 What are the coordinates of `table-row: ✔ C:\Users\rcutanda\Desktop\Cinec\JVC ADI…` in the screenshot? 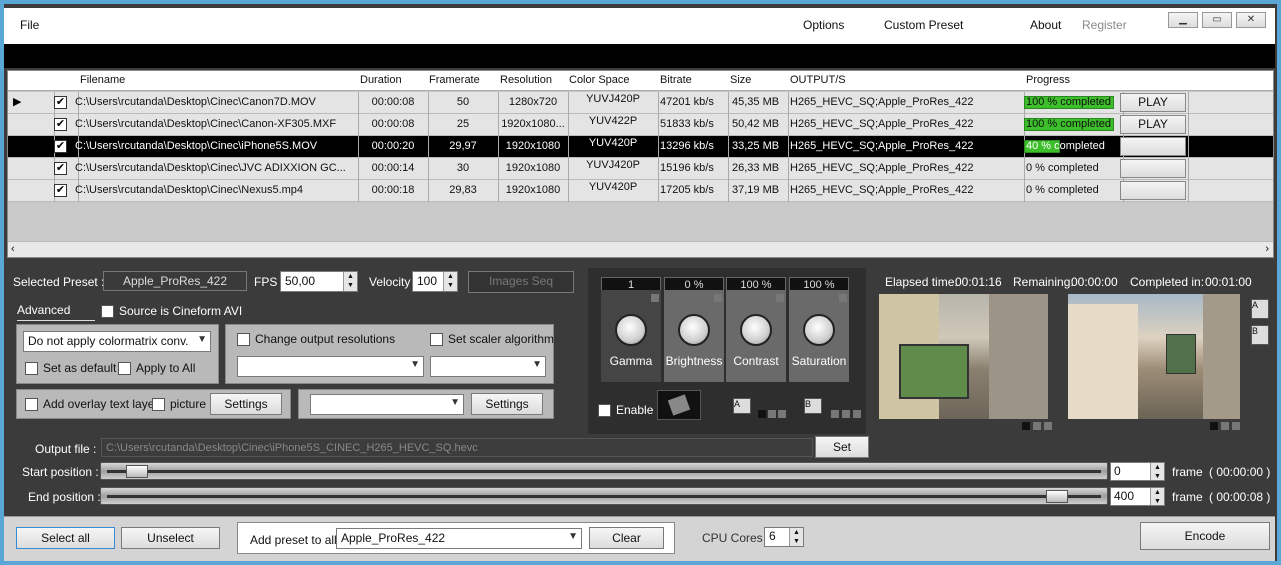 It's located at (640, 169).